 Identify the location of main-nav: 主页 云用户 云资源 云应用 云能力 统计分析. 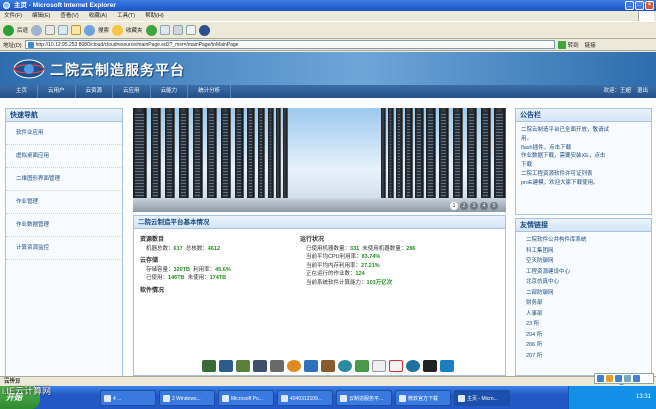
(328, 91).